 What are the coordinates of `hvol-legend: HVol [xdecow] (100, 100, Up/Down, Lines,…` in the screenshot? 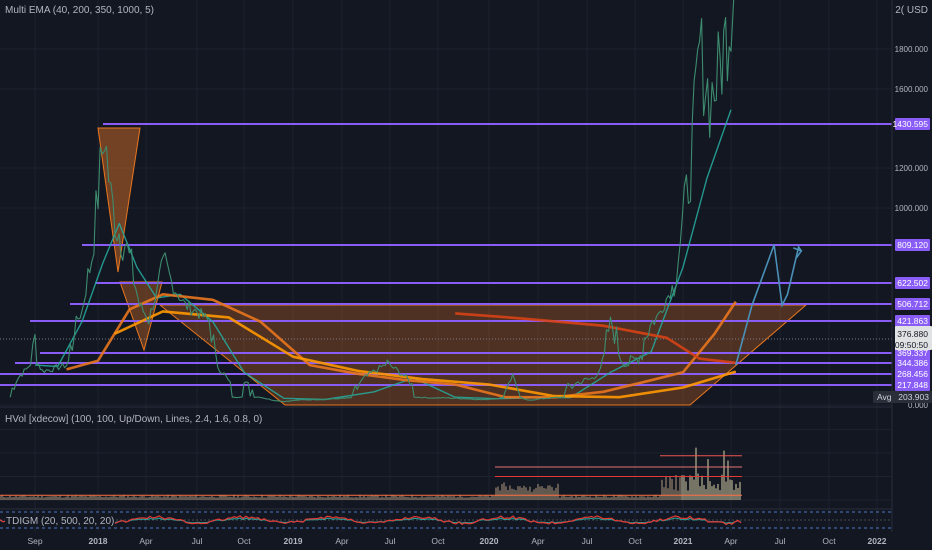 It's located at (133, 419).